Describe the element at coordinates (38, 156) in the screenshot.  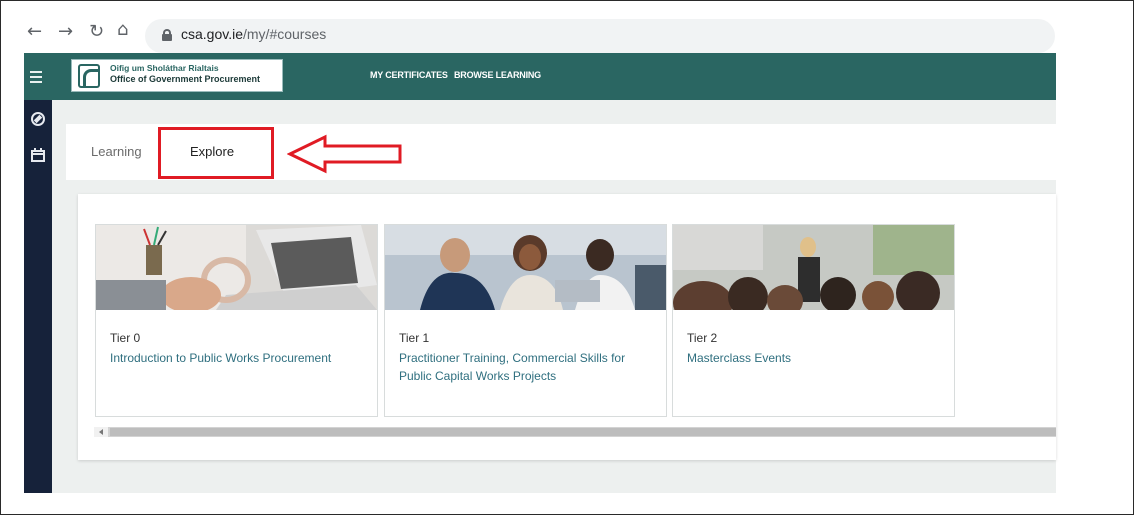
I see `calendar-icon` at that location.